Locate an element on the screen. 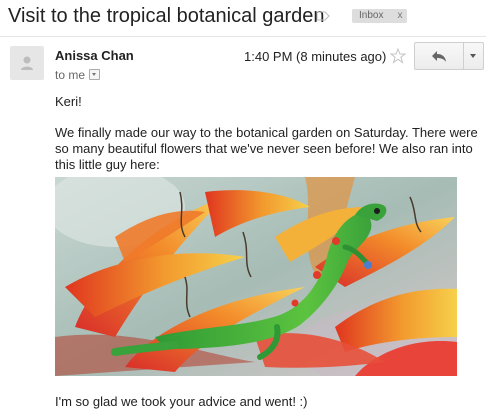  remove-label-button: x is located at coordinates (399, 15).